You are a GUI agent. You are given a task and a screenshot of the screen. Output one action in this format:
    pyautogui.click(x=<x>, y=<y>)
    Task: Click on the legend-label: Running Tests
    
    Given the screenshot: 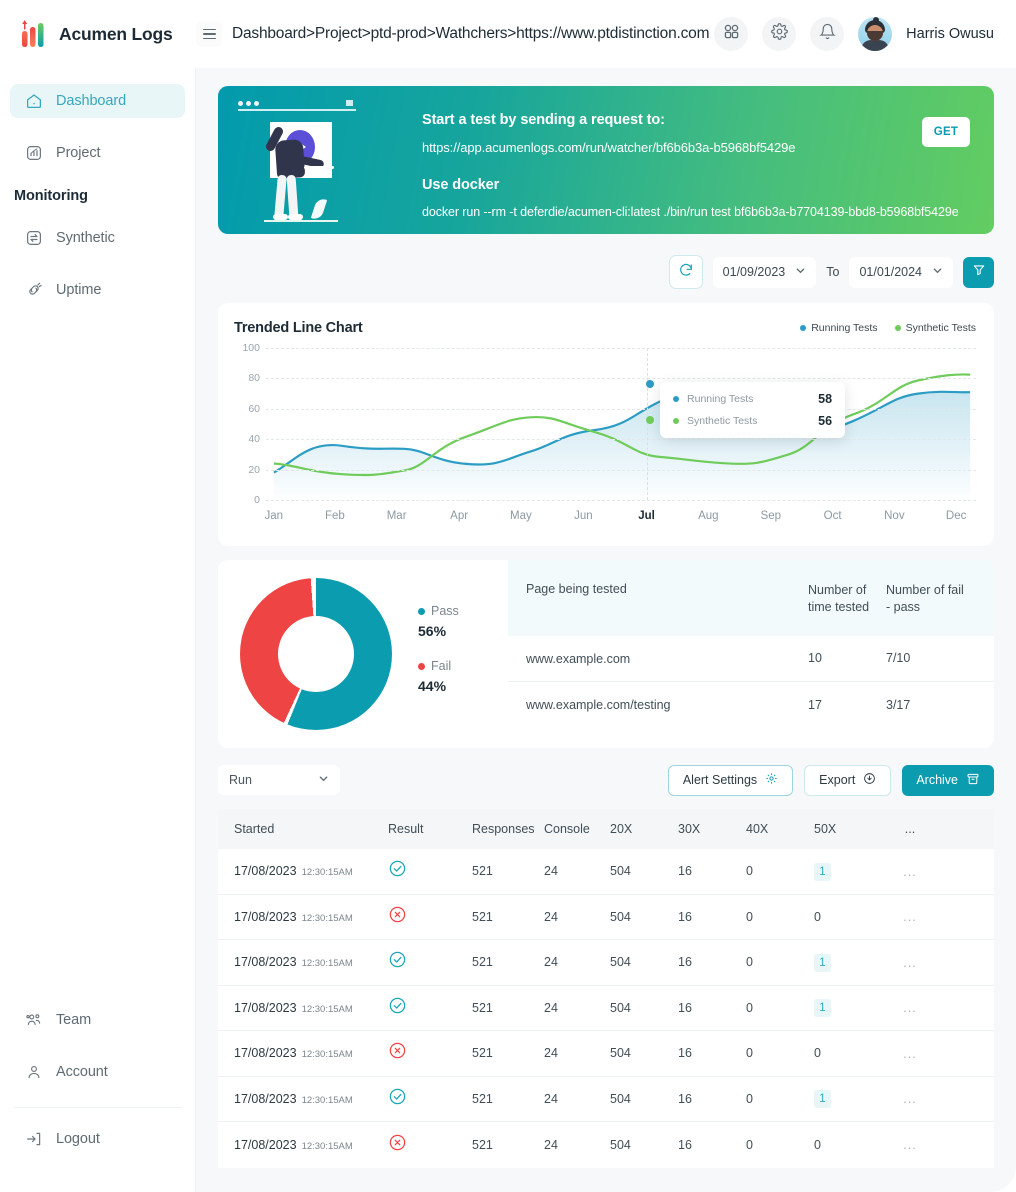 What is the action you would take?
    pyautogui.click(x=844, y=328)
    